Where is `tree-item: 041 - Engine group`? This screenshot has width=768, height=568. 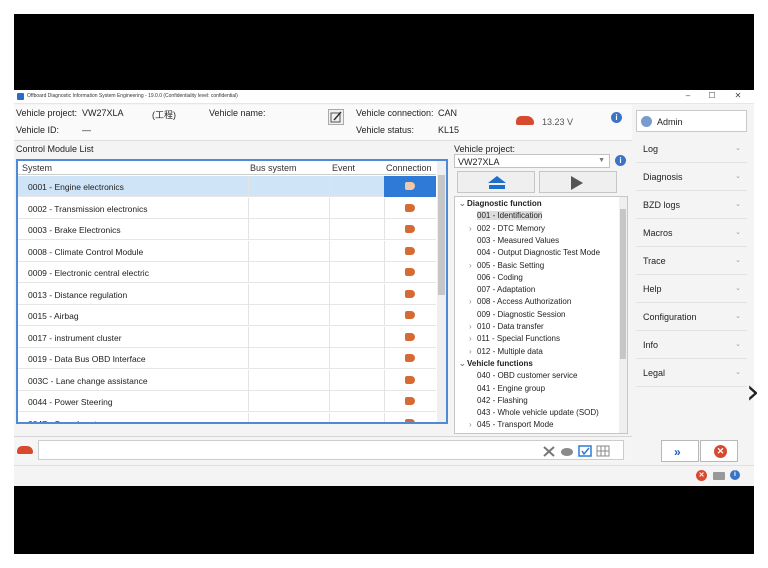 tree-item: 041 - Engine group is located at coordinates (507, 389).